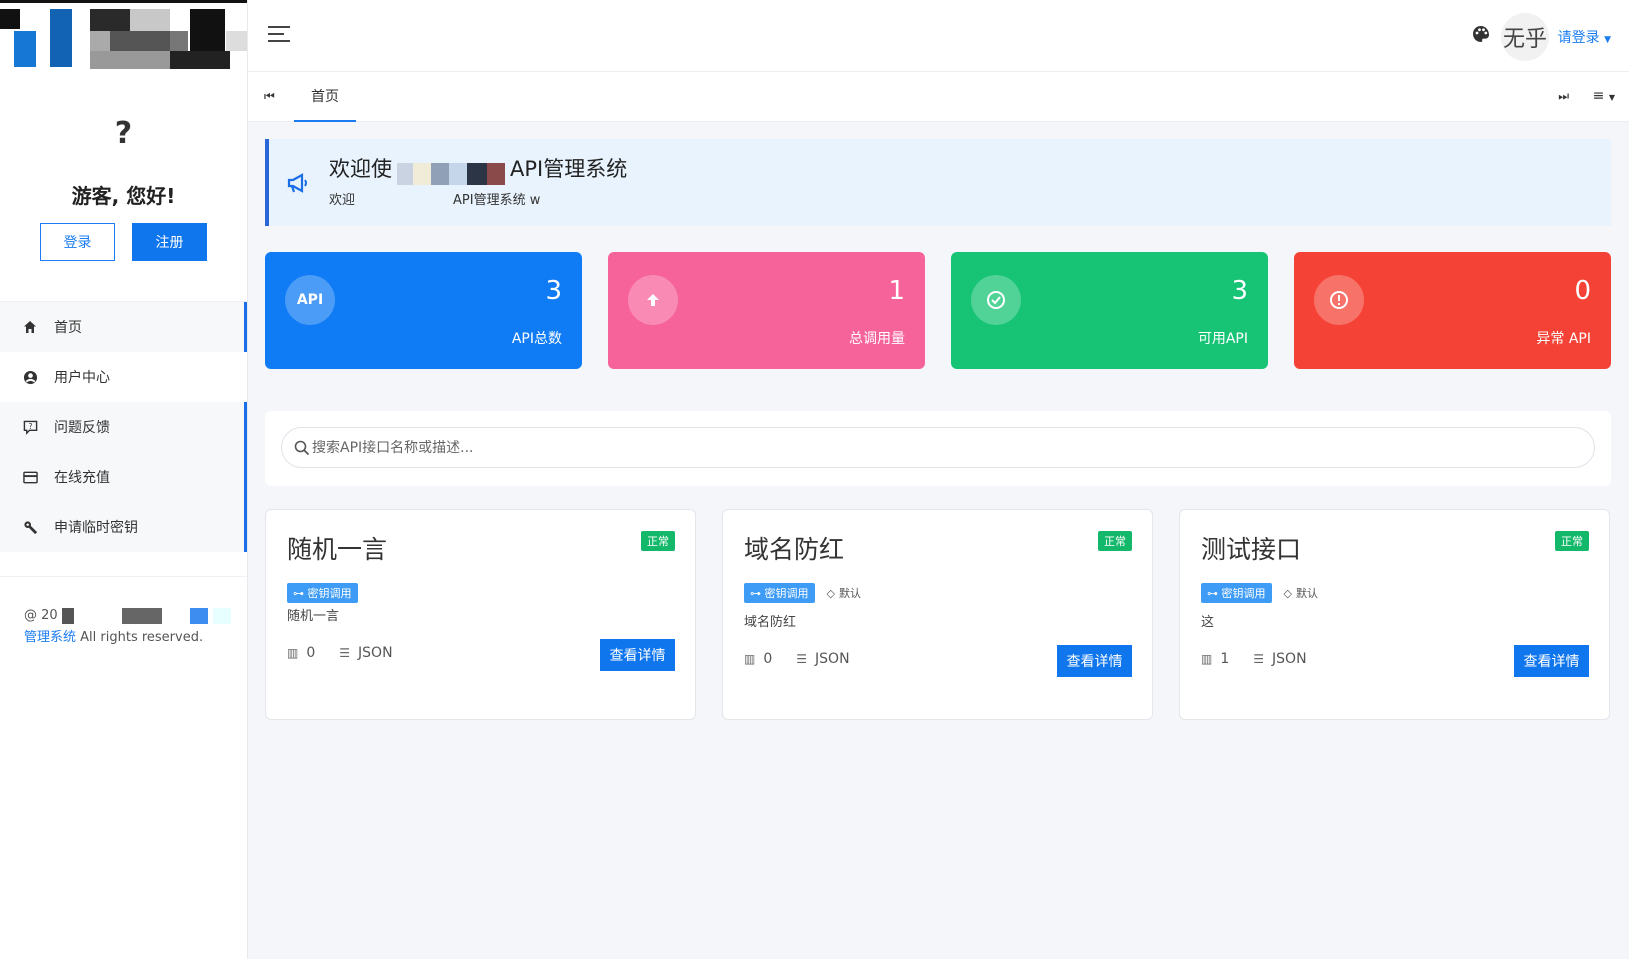  Describe the element at coordinates (938, 97) in the screenshot. I see `tab-bar: ⏮ 首页 ⏭ ≡ ▼` at that location.